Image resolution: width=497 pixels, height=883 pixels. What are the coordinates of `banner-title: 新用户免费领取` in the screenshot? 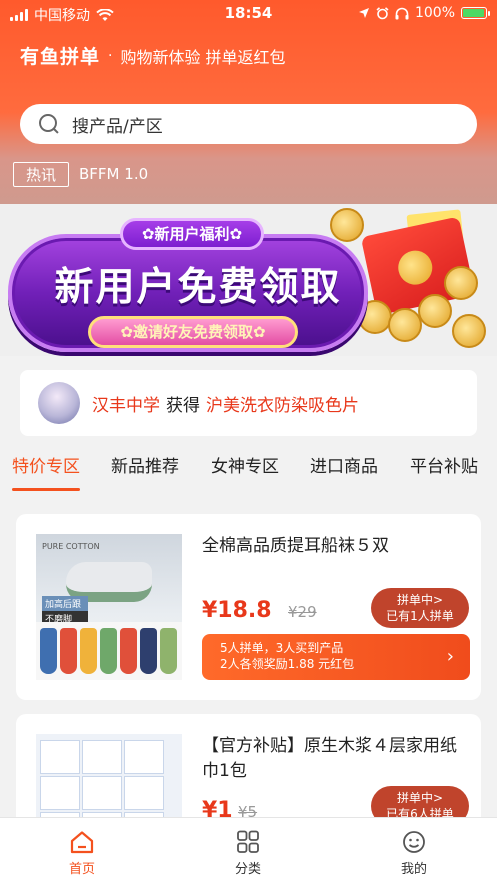 It's located at (198, 287).